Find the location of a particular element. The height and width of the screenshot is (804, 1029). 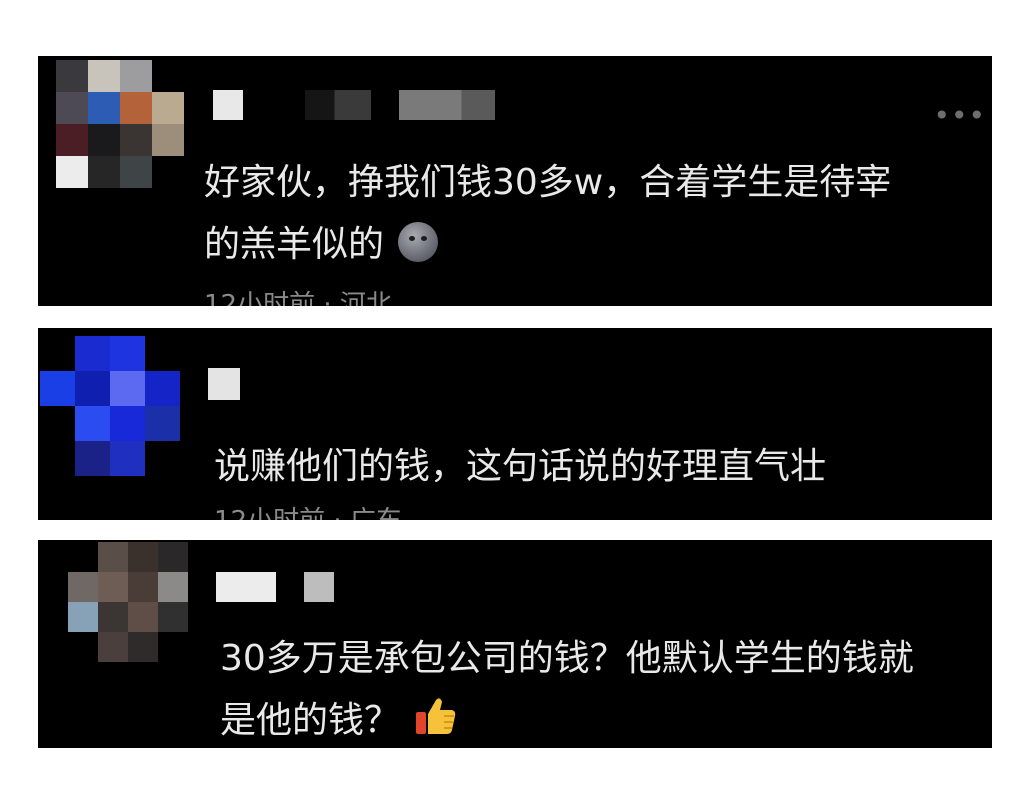

thumbs-up-emoji-icon is located at coordinates (436, 721).